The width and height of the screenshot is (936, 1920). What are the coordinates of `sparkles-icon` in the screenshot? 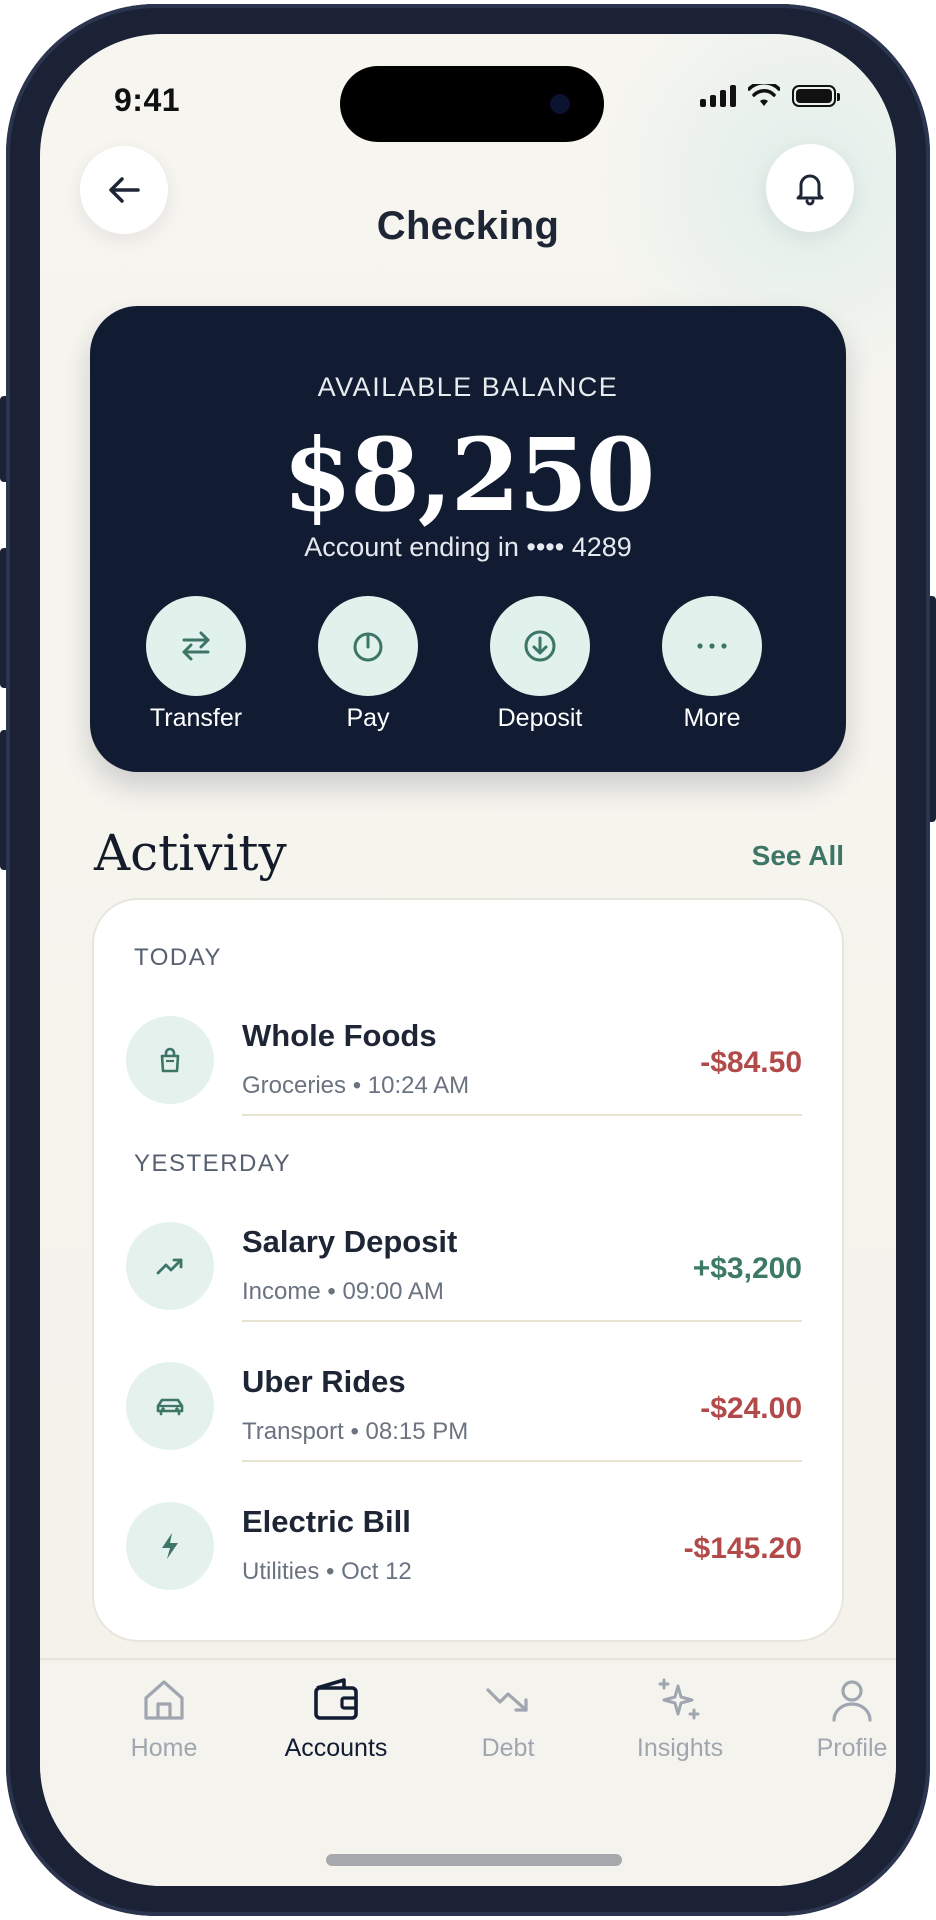 It's located at (679, 1699).